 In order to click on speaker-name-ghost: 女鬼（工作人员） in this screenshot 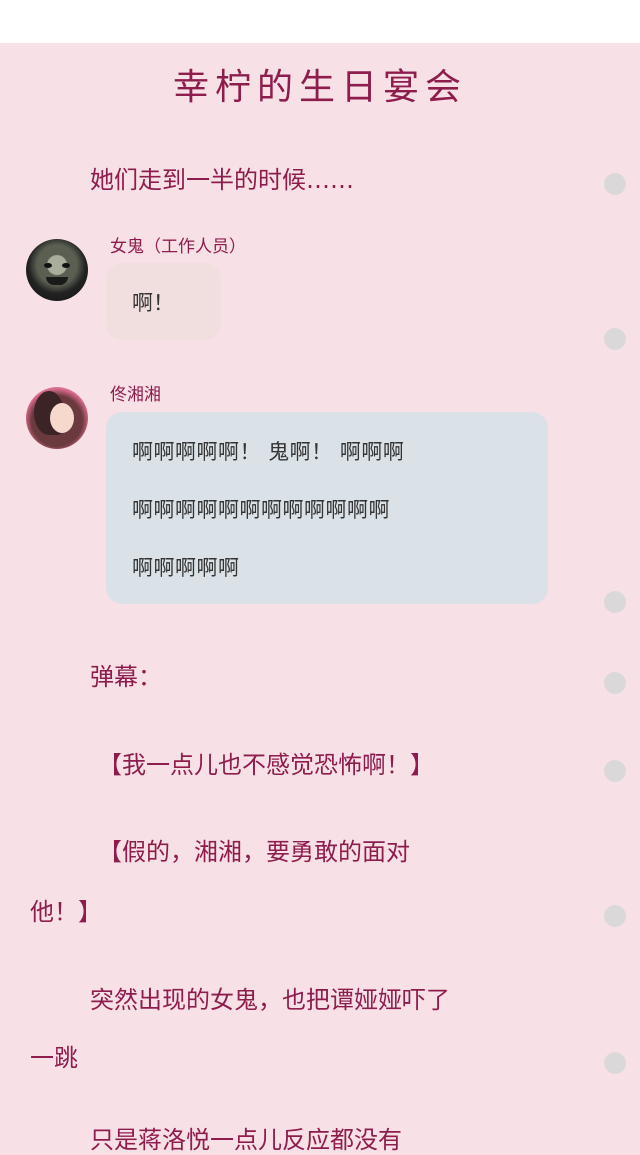, I will do `click(178, 247)`.